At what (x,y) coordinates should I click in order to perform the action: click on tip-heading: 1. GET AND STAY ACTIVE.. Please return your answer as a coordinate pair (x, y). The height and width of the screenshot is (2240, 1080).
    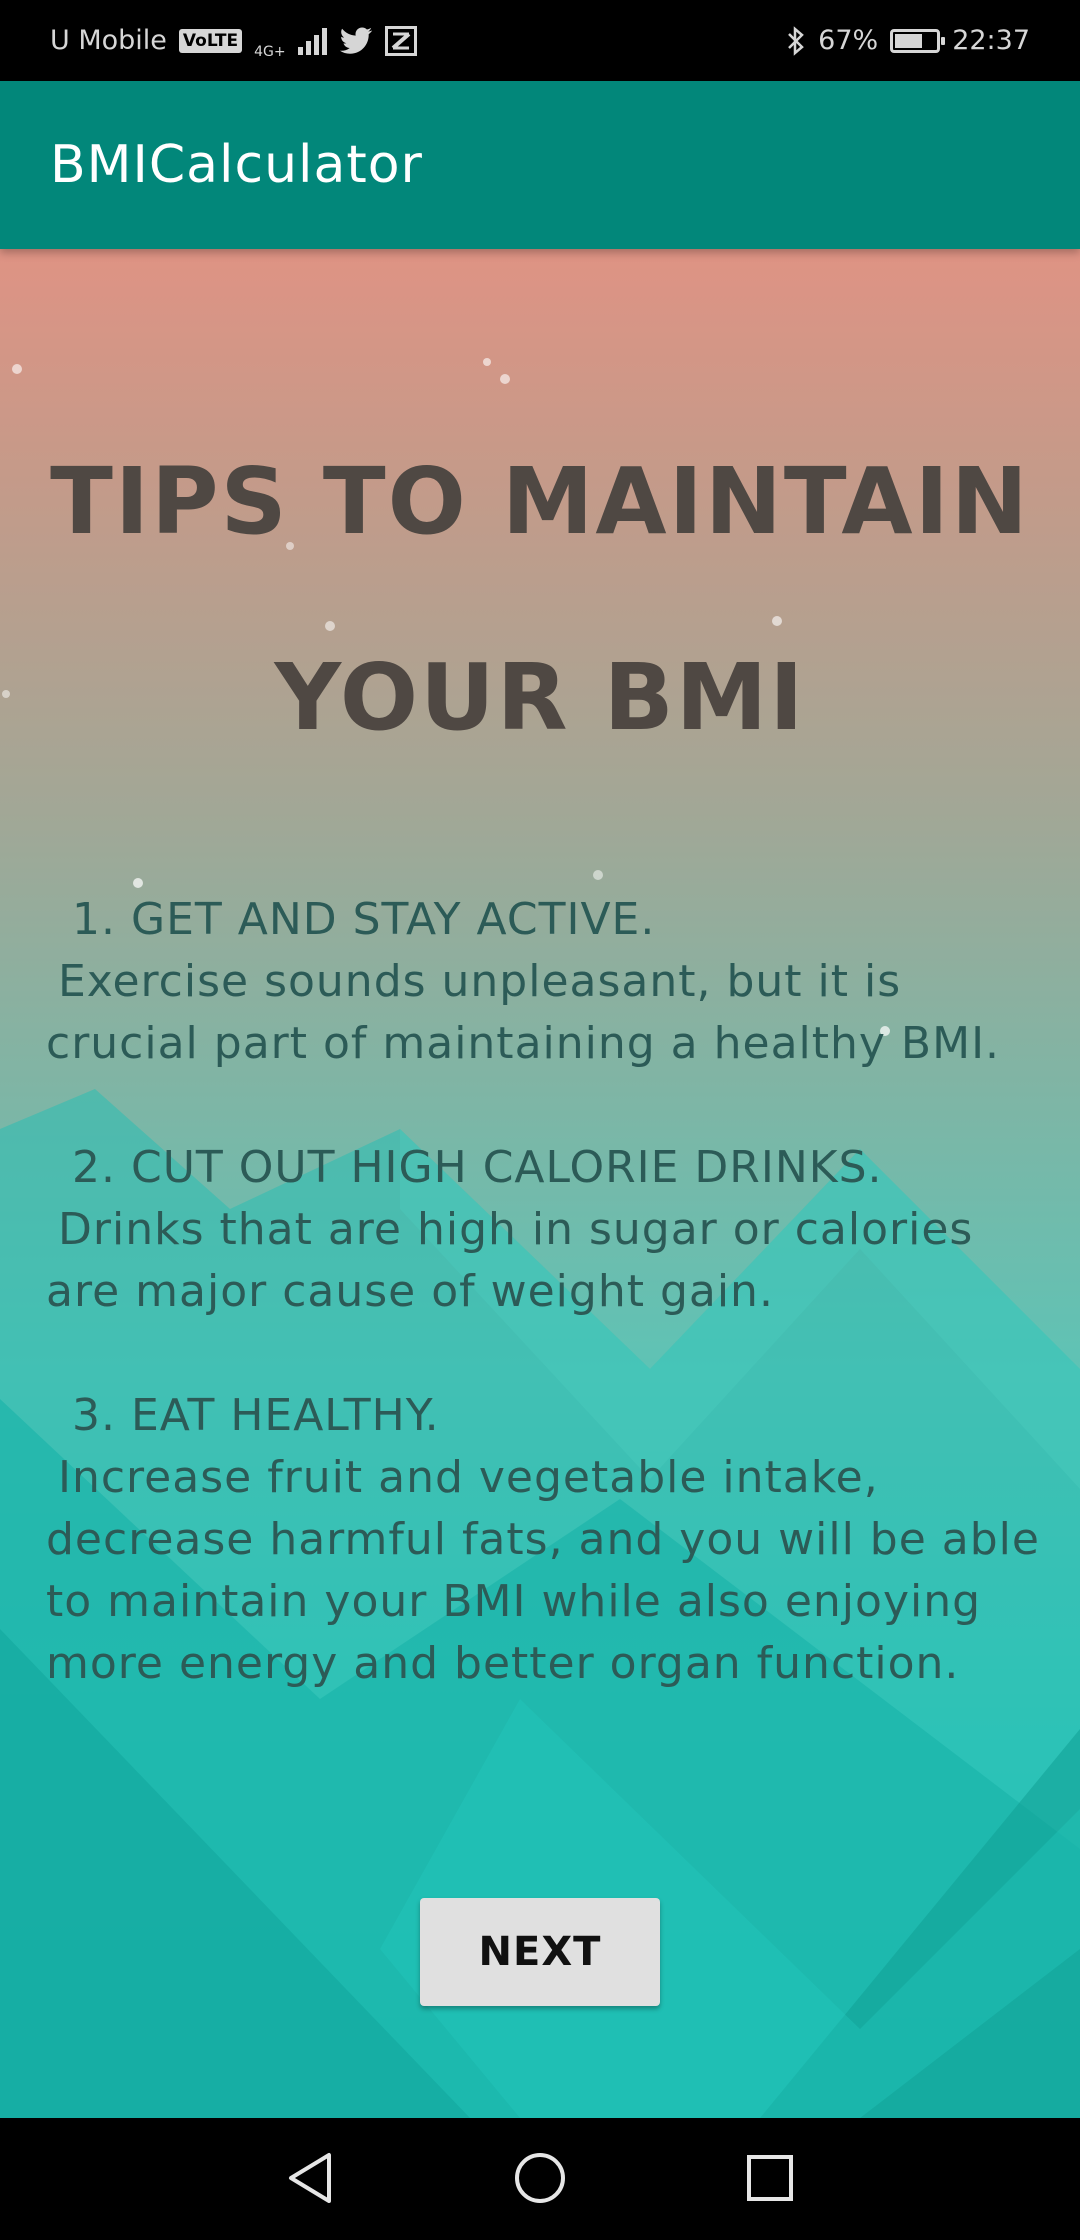
    Looking at the image, I should click on (364, 919).